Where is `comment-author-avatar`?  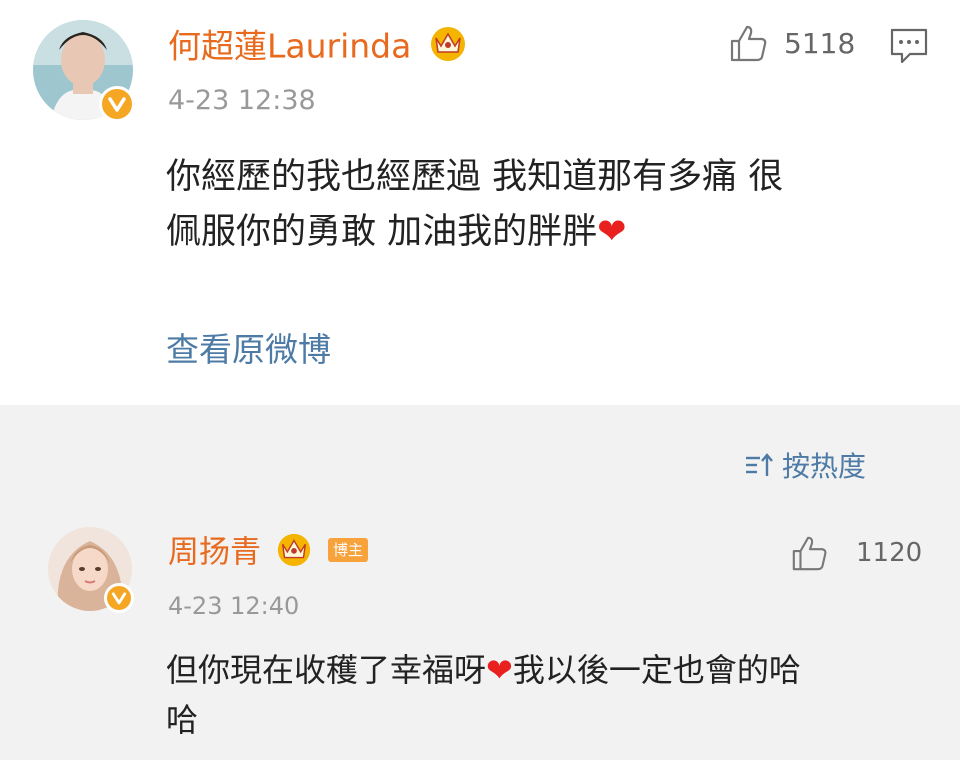 comment-author-avatar is located at coordinates (91, 570).